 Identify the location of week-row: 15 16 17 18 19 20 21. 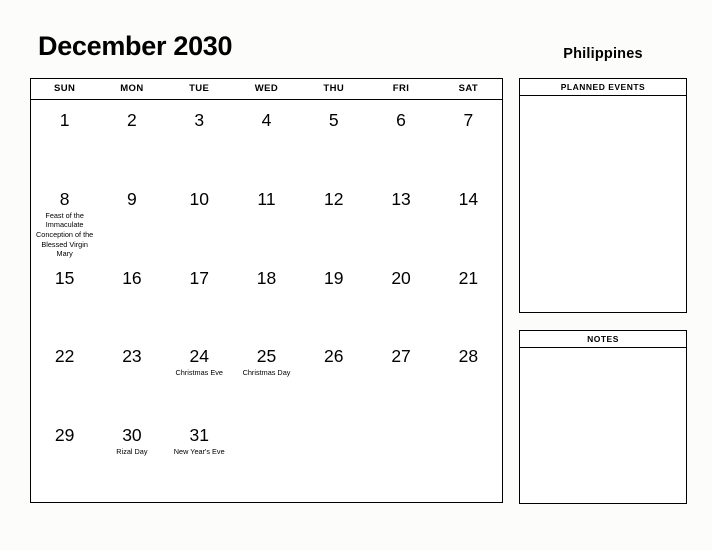
(266, 297).